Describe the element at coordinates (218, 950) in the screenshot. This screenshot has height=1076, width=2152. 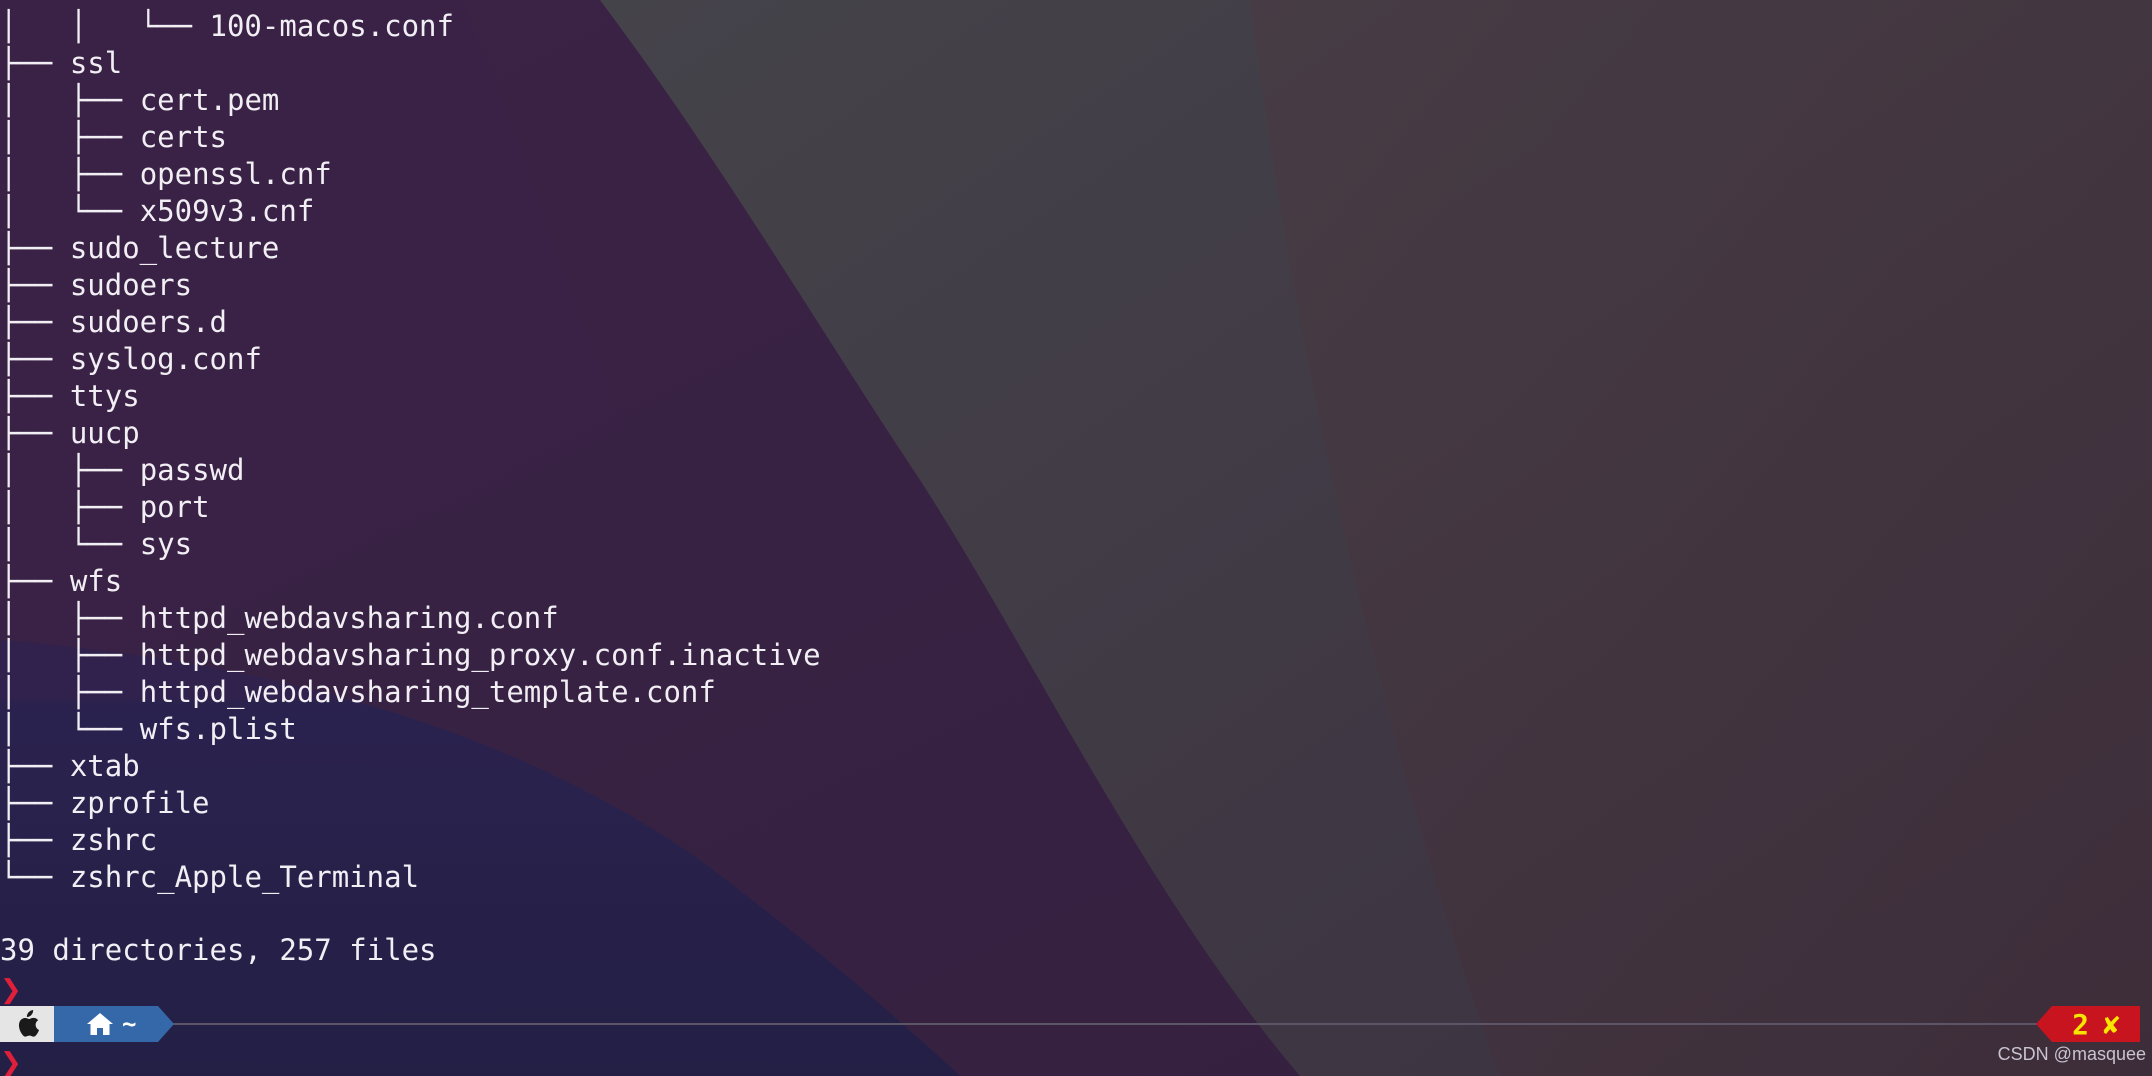
I see `tree-summary: 39 directories, 257 files` at that location.